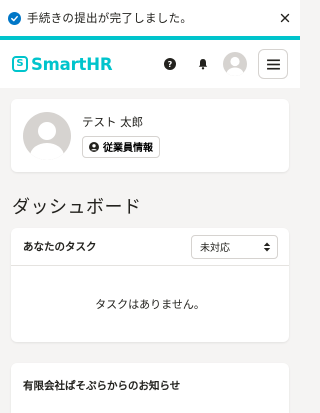 The height and width of the screenshot is (413, 320). I want to click on menu-button, so click(273, 64).